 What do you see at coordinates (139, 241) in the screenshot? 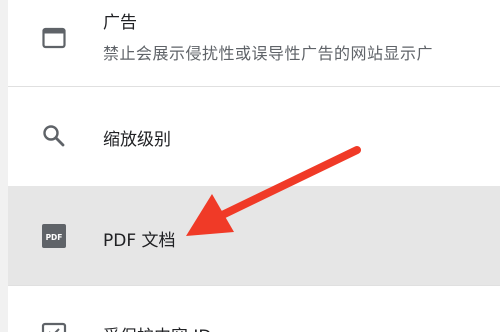
I see `setting-title: PDF 文档` at bounding box center [139, 241].